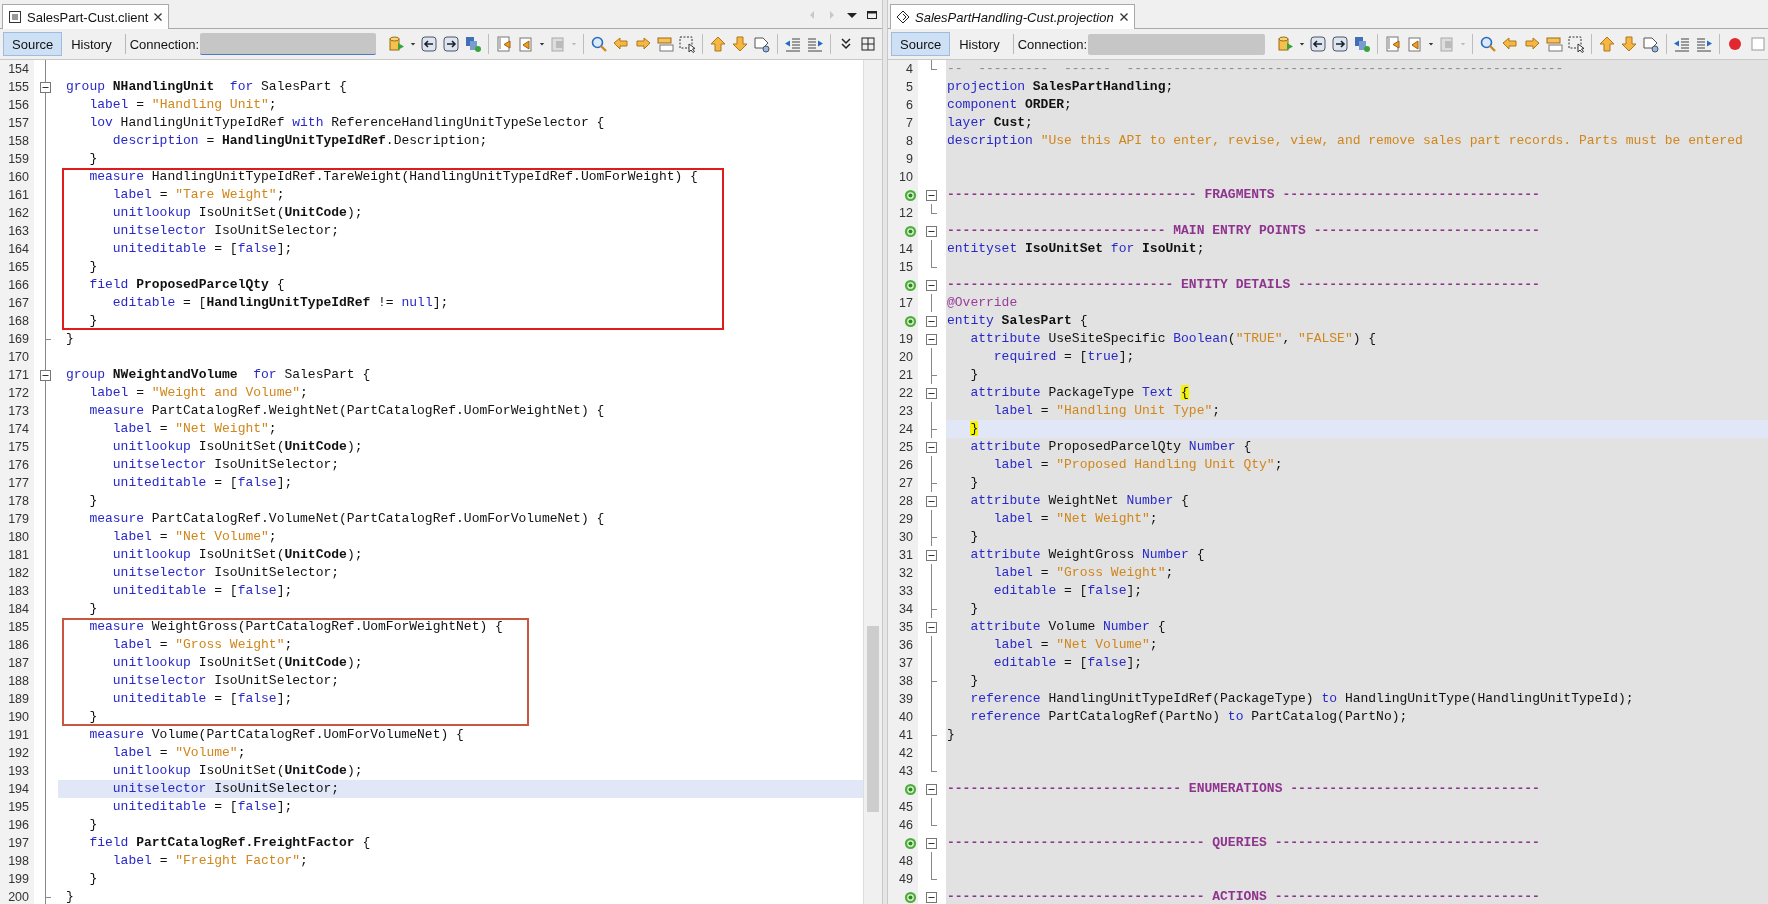  Describe the element at coordinates (1243, 789) in the screenshot. I see `code-line: ------------------------------ ENUMERATIONS --------------------------------` at that location.